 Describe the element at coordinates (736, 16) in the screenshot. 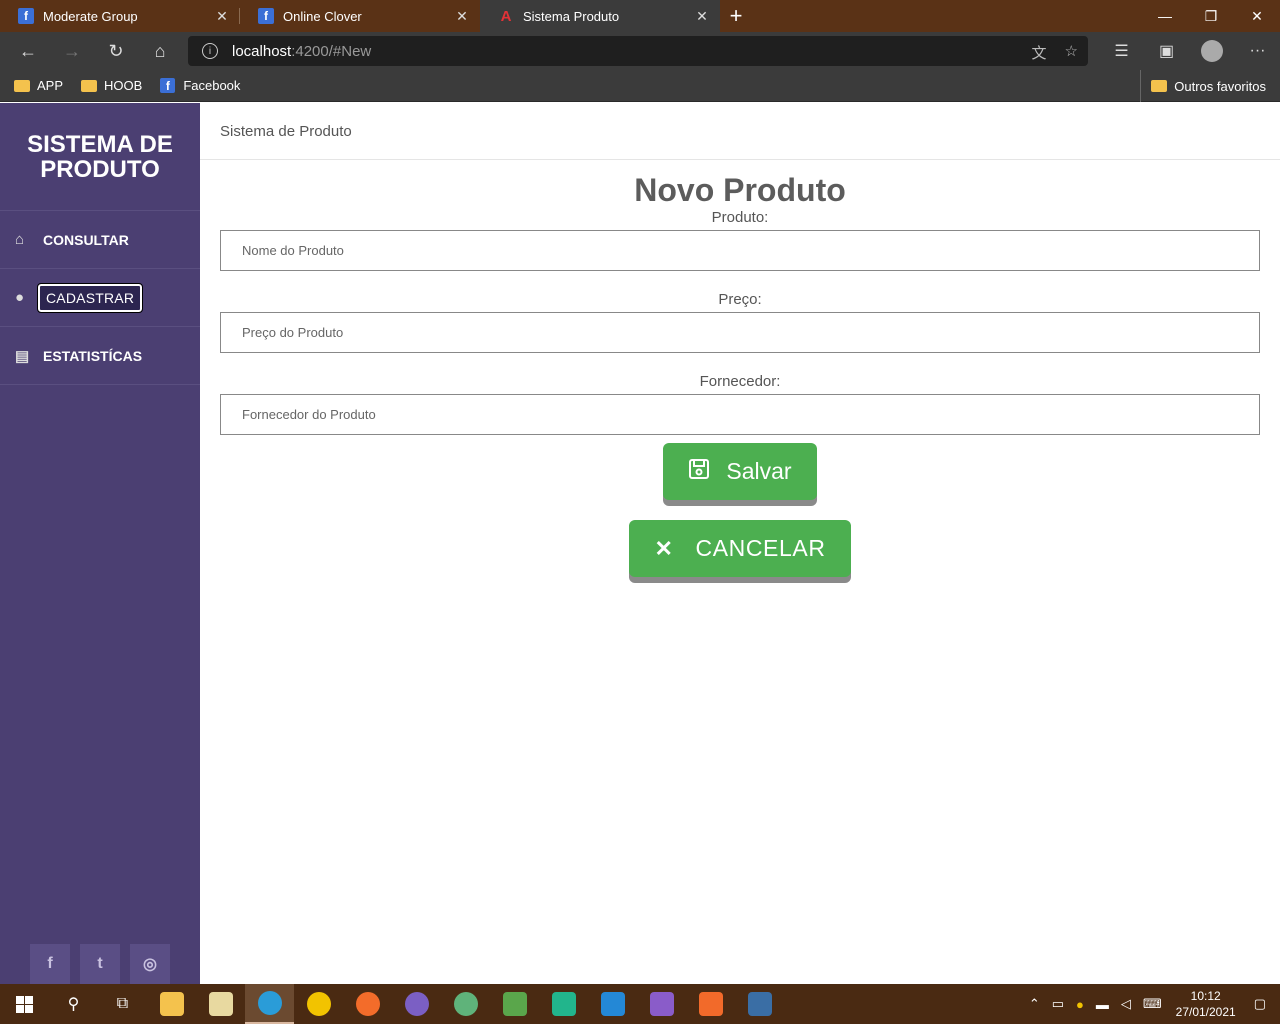

I see `new-tab-button: +` at that location.